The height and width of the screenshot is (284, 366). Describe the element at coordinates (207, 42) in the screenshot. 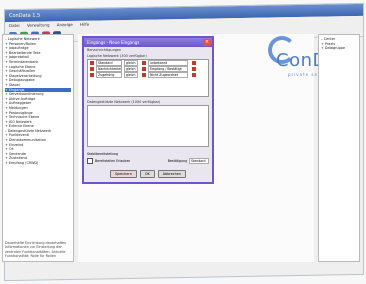

I see `close-icon: ×` at that location.